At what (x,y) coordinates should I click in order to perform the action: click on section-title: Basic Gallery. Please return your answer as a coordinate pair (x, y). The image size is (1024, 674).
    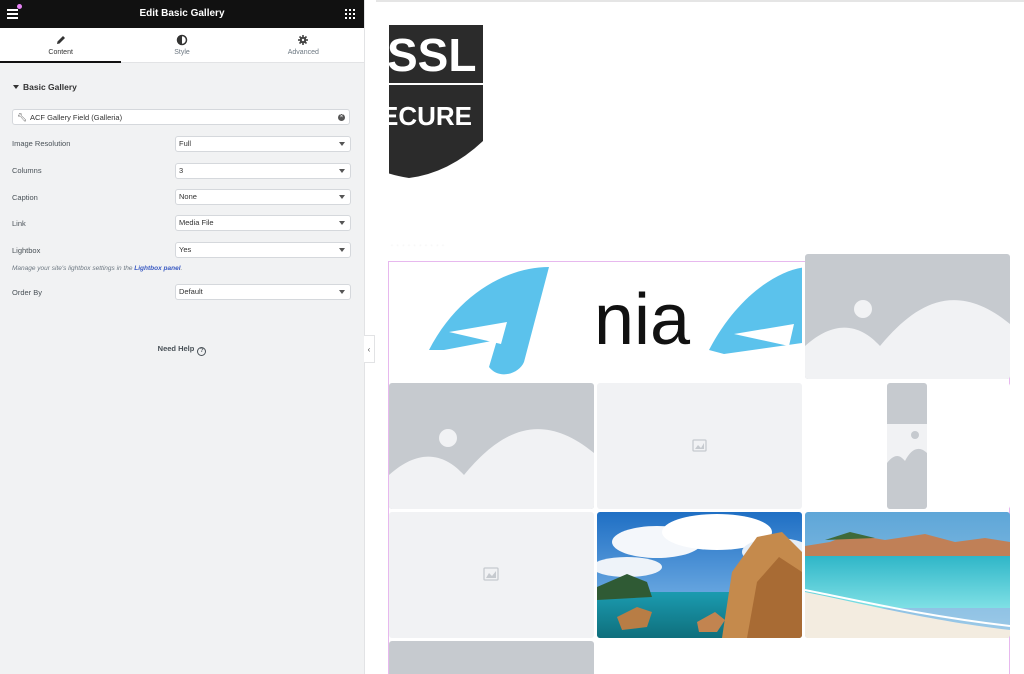
    Looking at the image, I should click on (50, 87).